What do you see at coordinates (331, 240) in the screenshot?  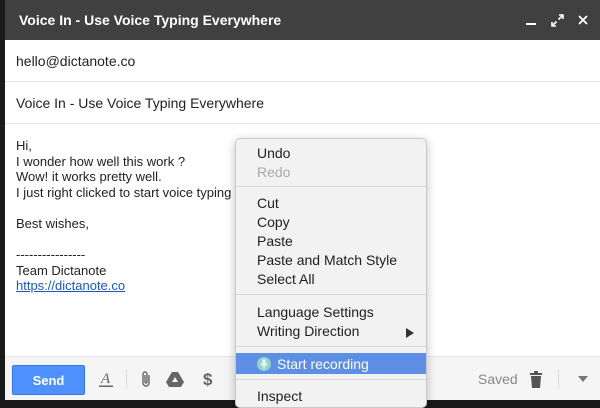 I see `menu-item-paste: Paste` at bounding box center [331, 240].